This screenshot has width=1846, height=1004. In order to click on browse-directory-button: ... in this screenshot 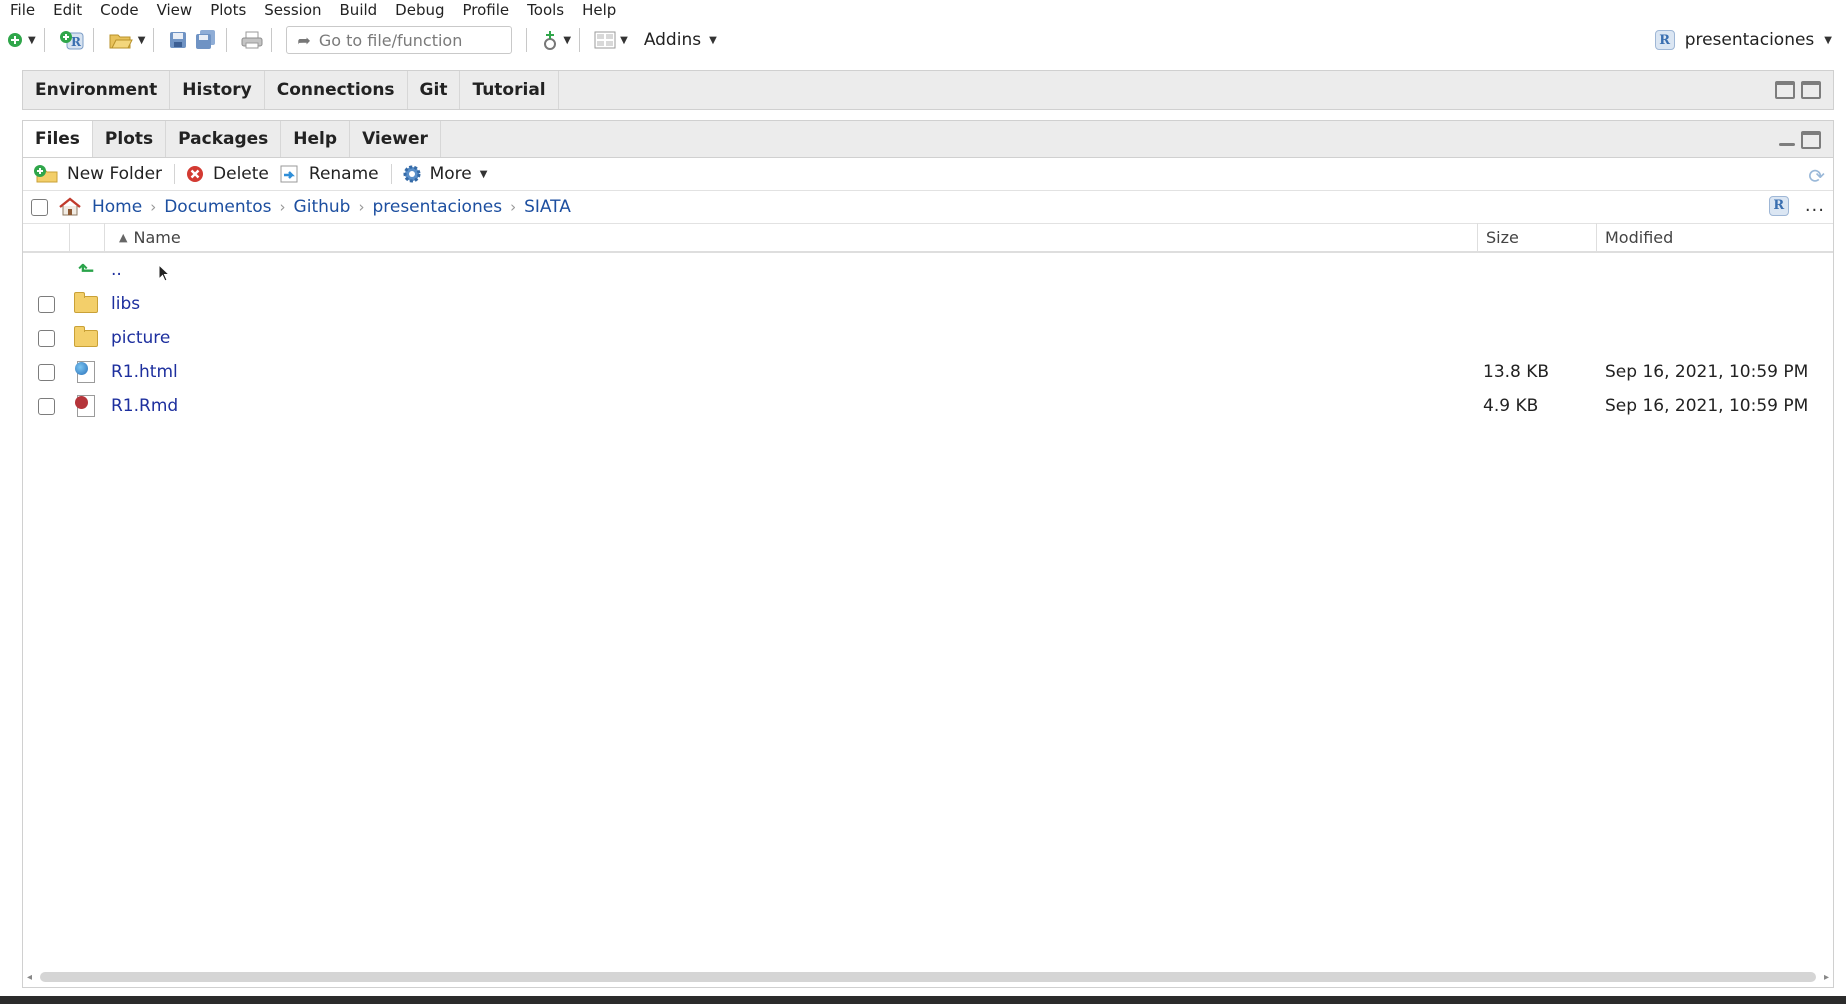, I will do `click(1815, 205)`.